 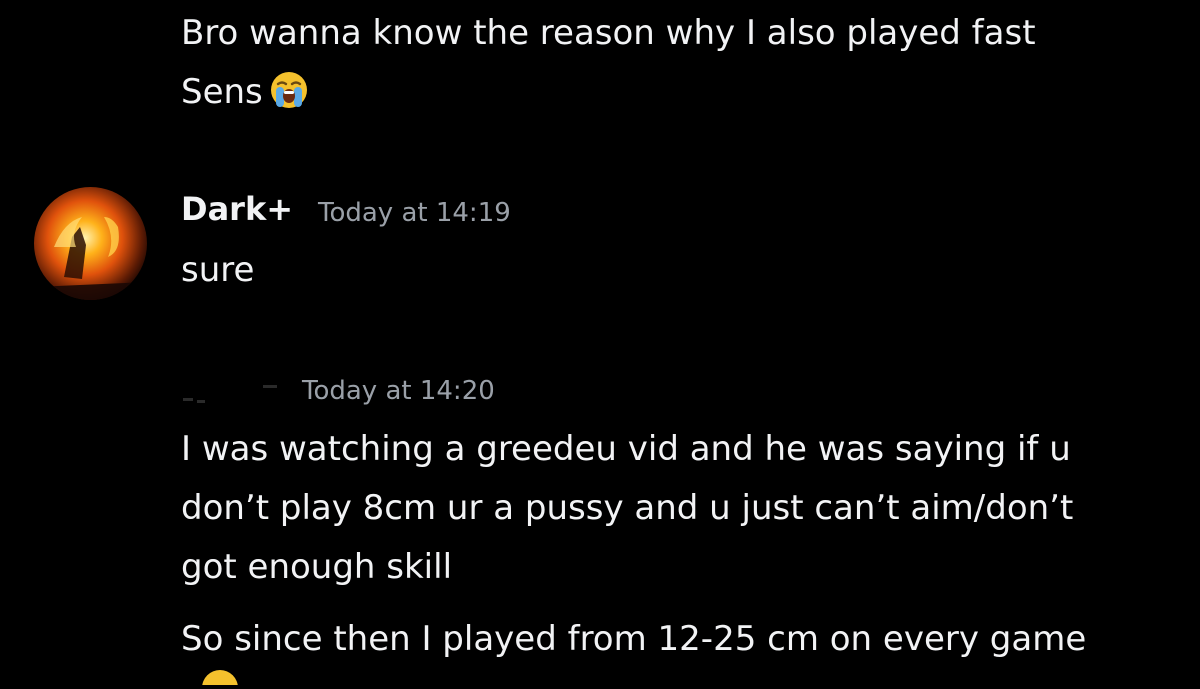 I want to click on message-text-line: Sens, so click(x=245, y=96).